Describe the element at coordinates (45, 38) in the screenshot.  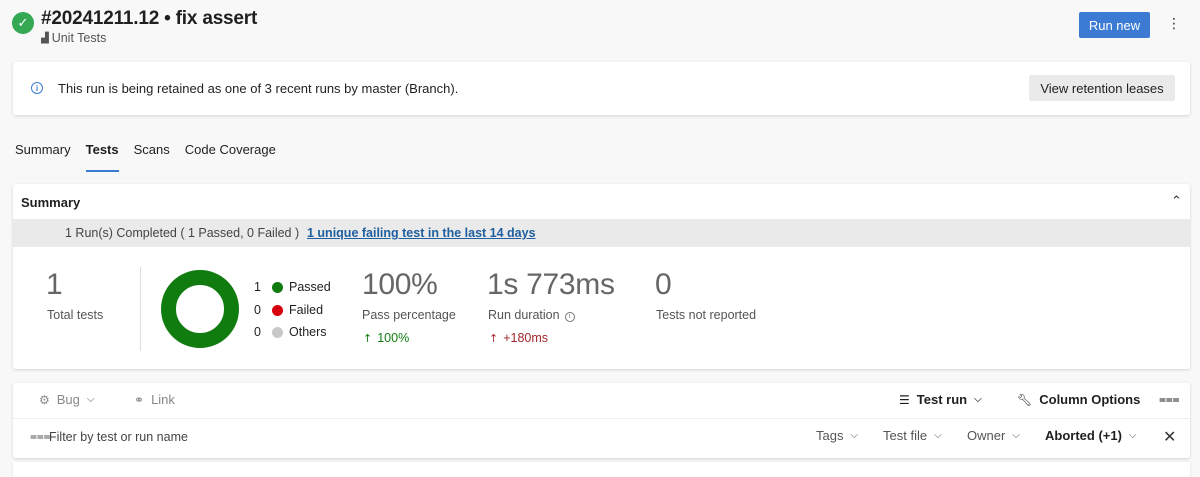
I see `pipeline-icon: ▟` at that location.